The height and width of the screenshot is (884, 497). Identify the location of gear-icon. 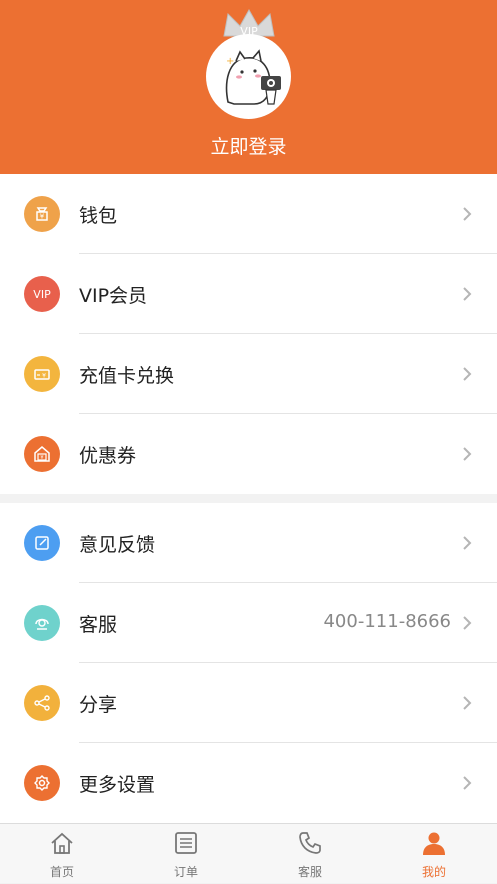
(42, 783).